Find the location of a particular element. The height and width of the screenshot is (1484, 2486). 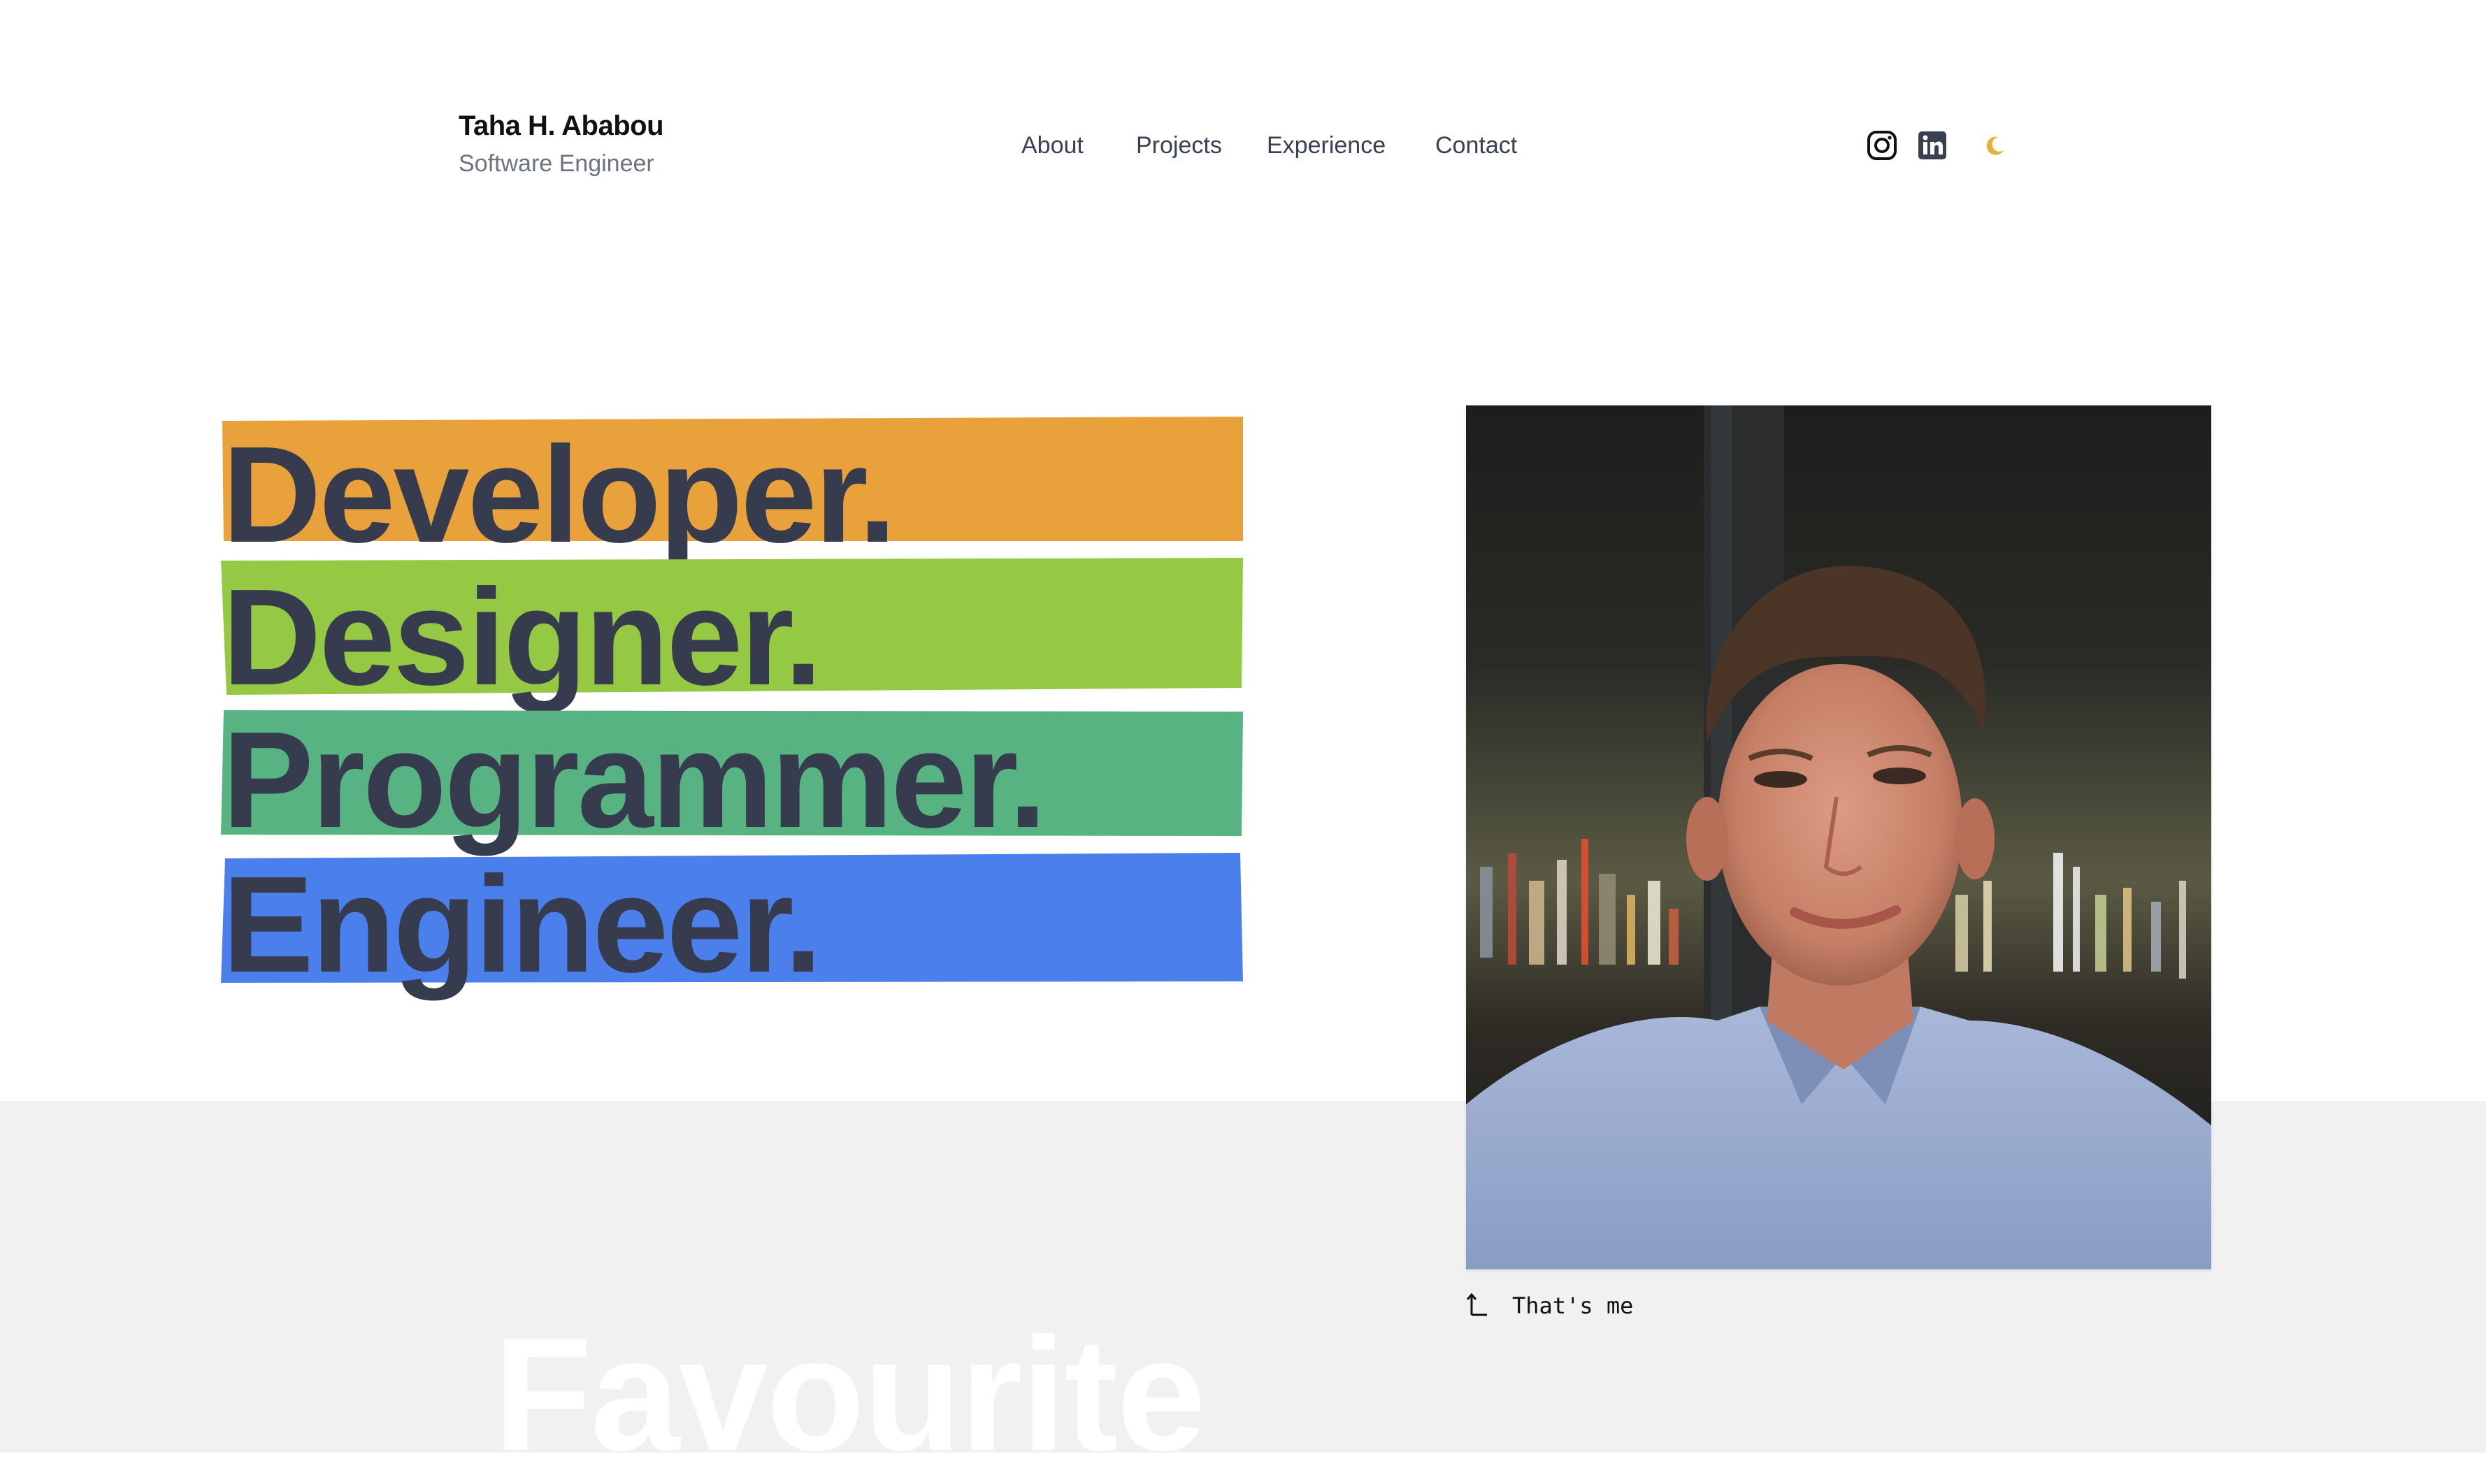

corner-arrow-icon is located at coordinates (1476, 1304).